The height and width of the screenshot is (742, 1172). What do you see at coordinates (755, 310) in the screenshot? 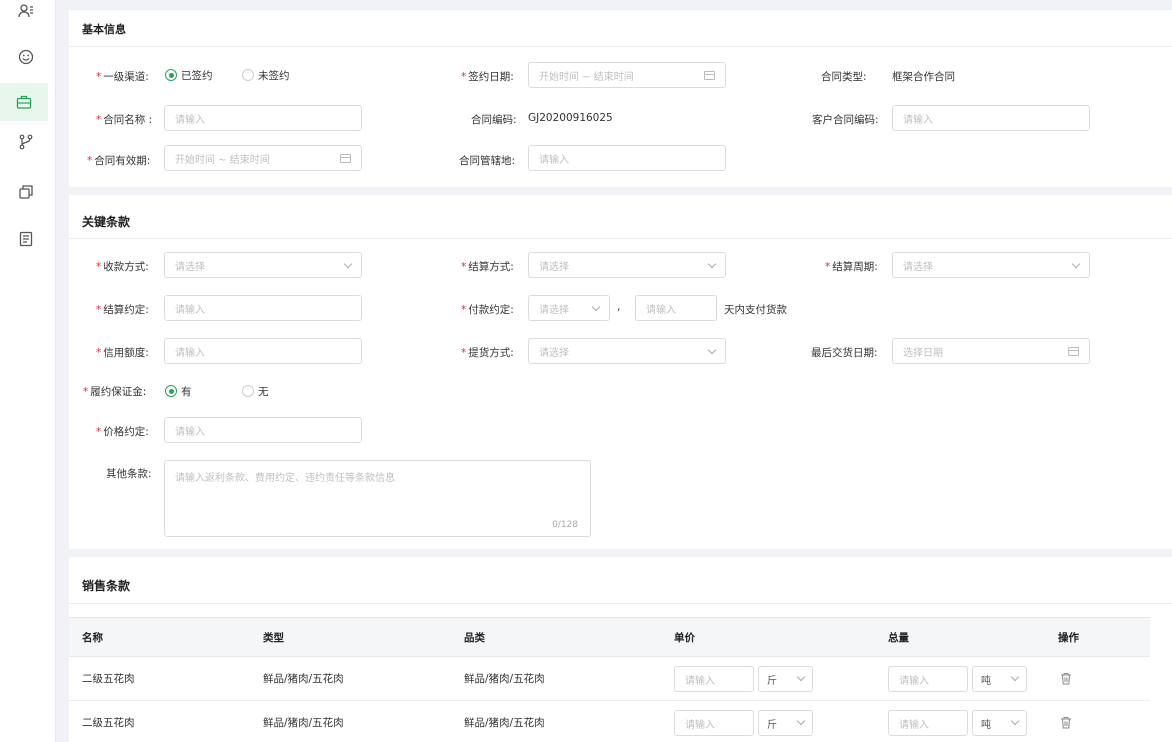
I see `pay-agree-suffix: 天内支付货款` at bounding box center [755, 310].